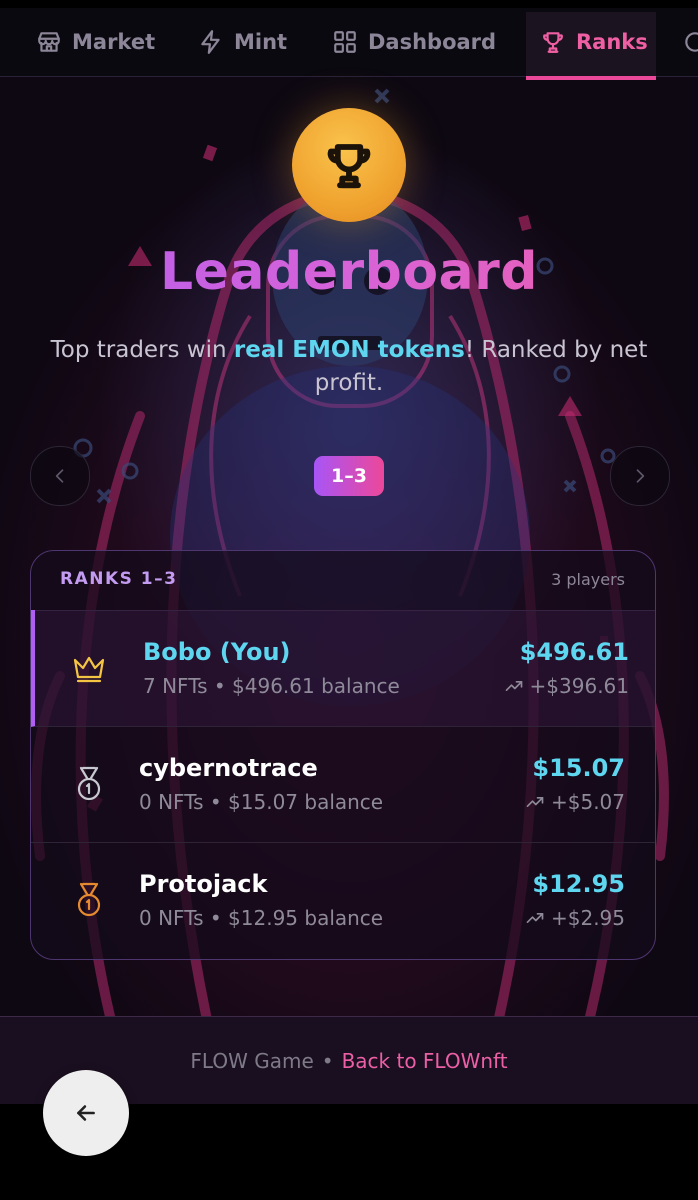  What do you see at coordinates (574, 652) in the screenshot?
I see `player-balance: $496.61` at bounding box center [574, 652].